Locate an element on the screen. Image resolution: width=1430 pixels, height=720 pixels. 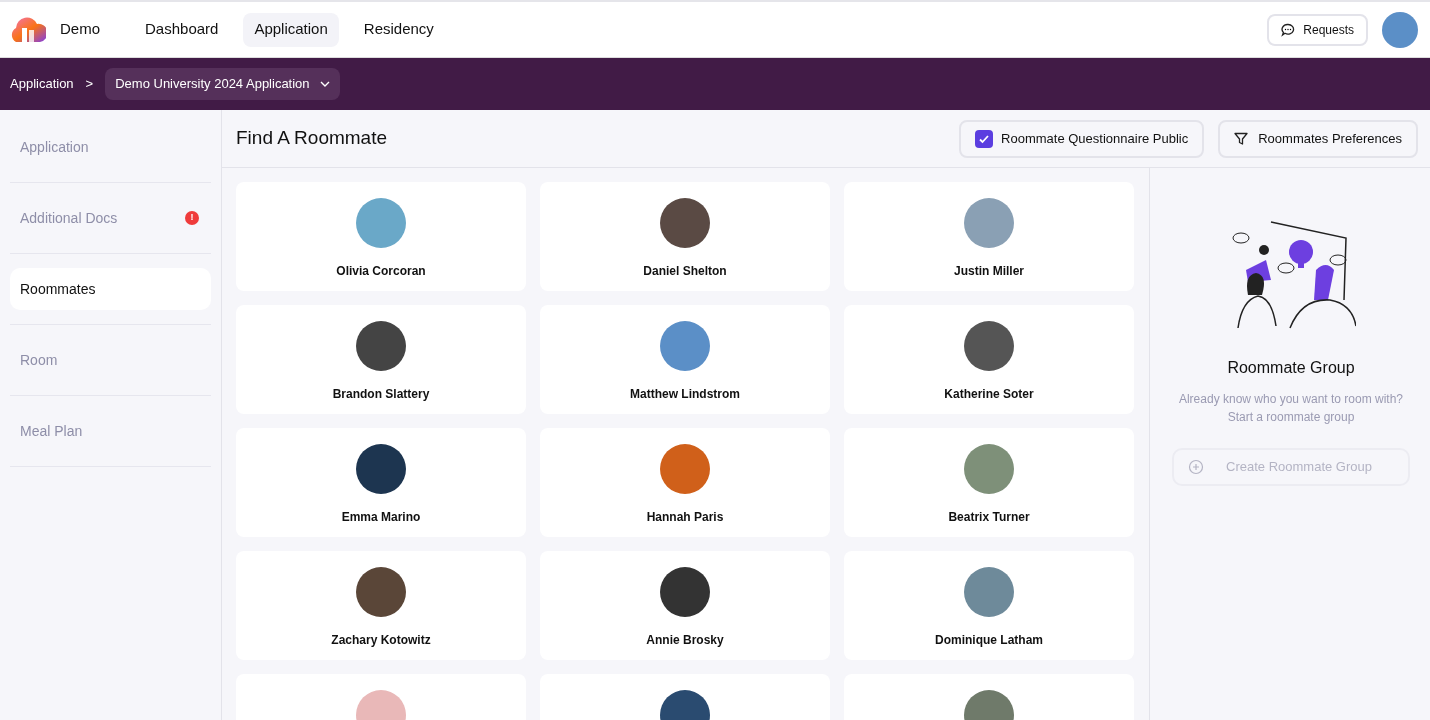
page-title: Find A Roommate is located at coordinates (312, 138).